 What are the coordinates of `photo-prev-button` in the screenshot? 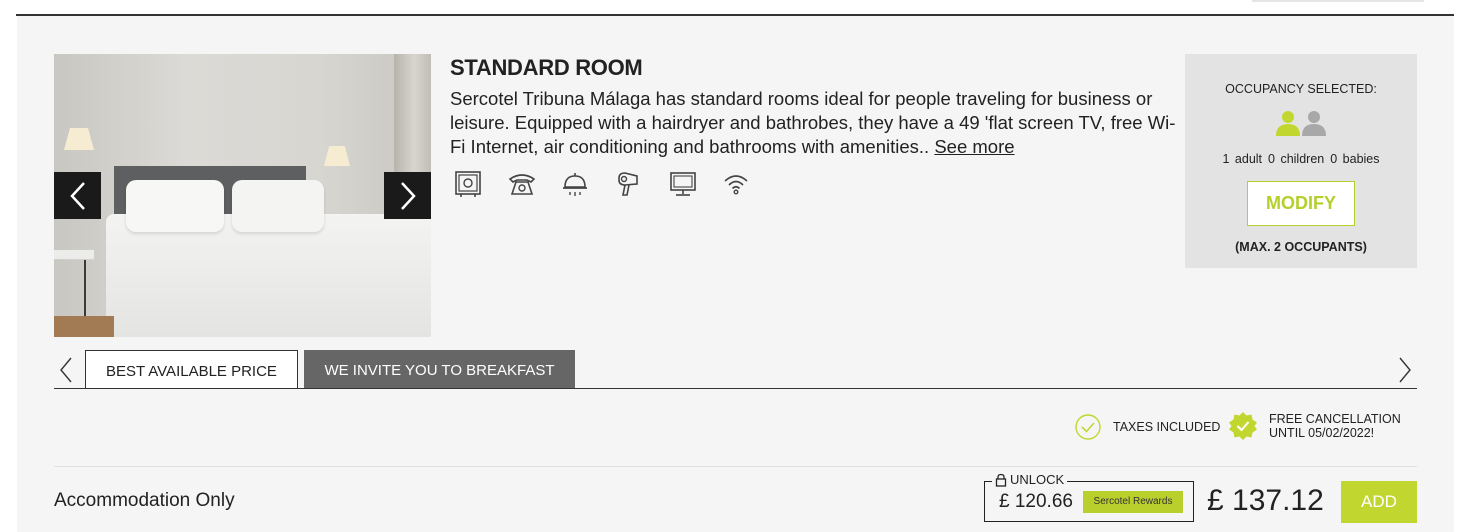 It's located at (77, 195).